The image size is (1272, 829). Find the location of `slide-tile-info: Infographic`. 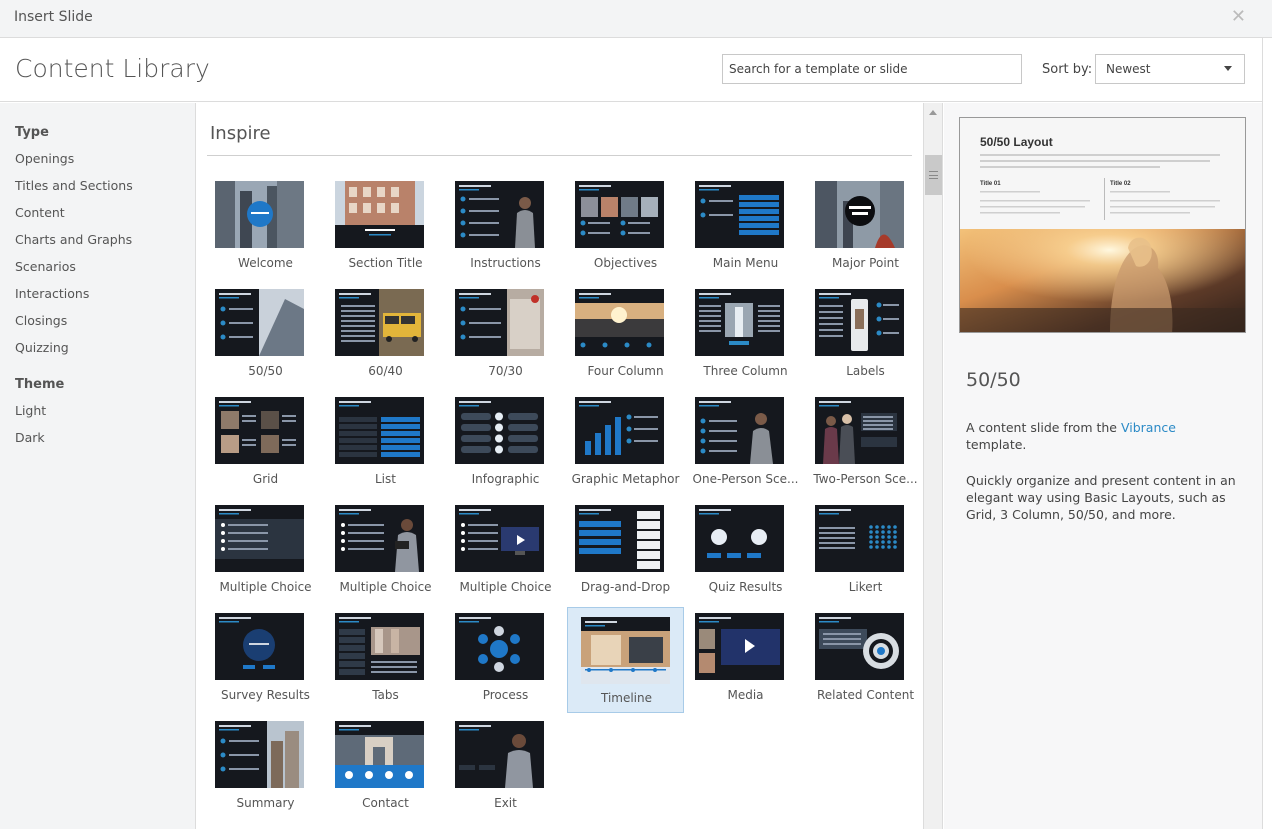

slide-tile-info: Infographic is located at coordinates (505, 444).